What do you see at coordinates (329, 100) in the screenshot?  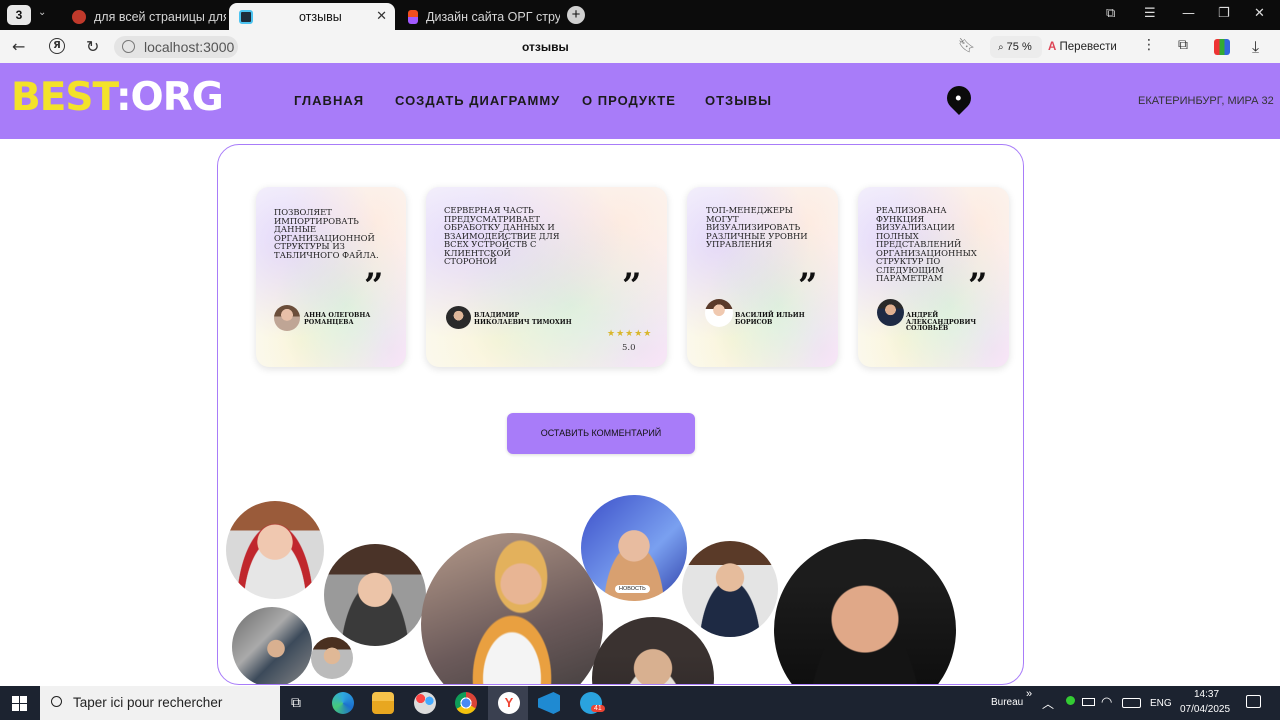 I see `nav-home: ГЛАВНАЯ` at bounding box center [329, 100].